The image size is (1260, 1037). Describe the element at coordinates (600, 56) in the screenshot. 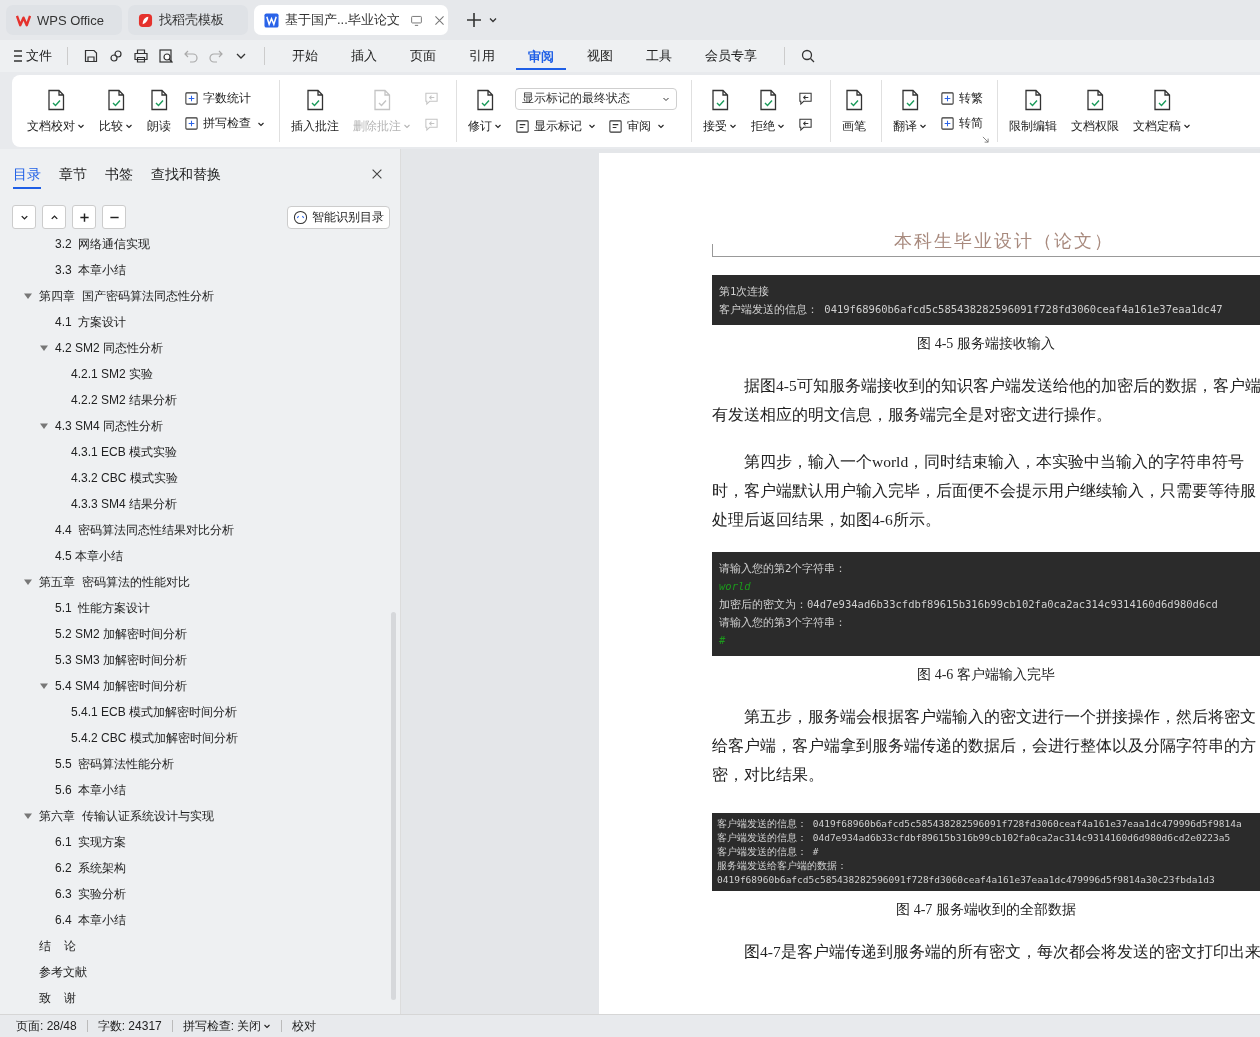

I see `ribbon-tab: 视图` at that location.